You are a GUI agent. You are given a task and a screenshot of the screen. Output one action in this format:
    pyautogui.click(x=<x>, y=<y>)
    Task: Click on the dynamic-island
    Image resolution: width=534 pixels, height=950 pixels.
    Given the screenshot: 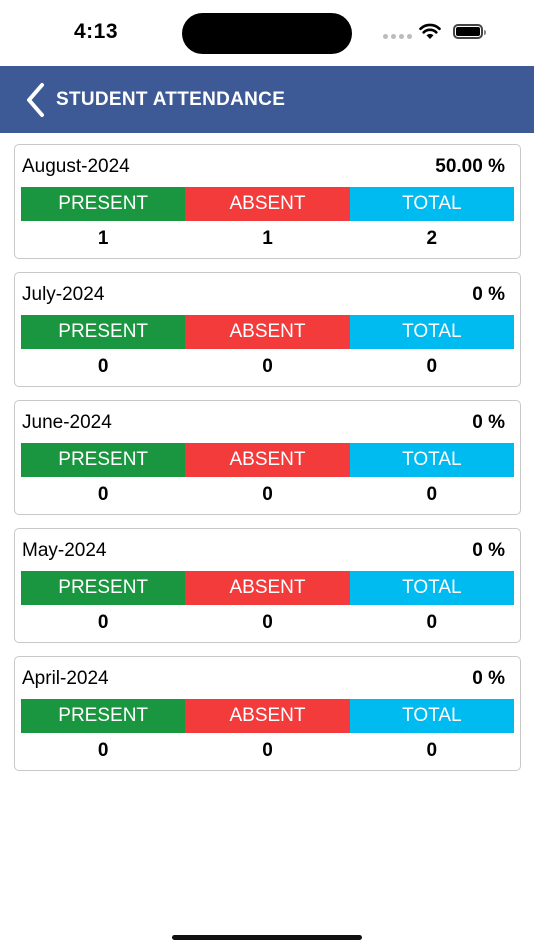 What is the action you would take?
    pyautogui.click(x=267, y=33)
    